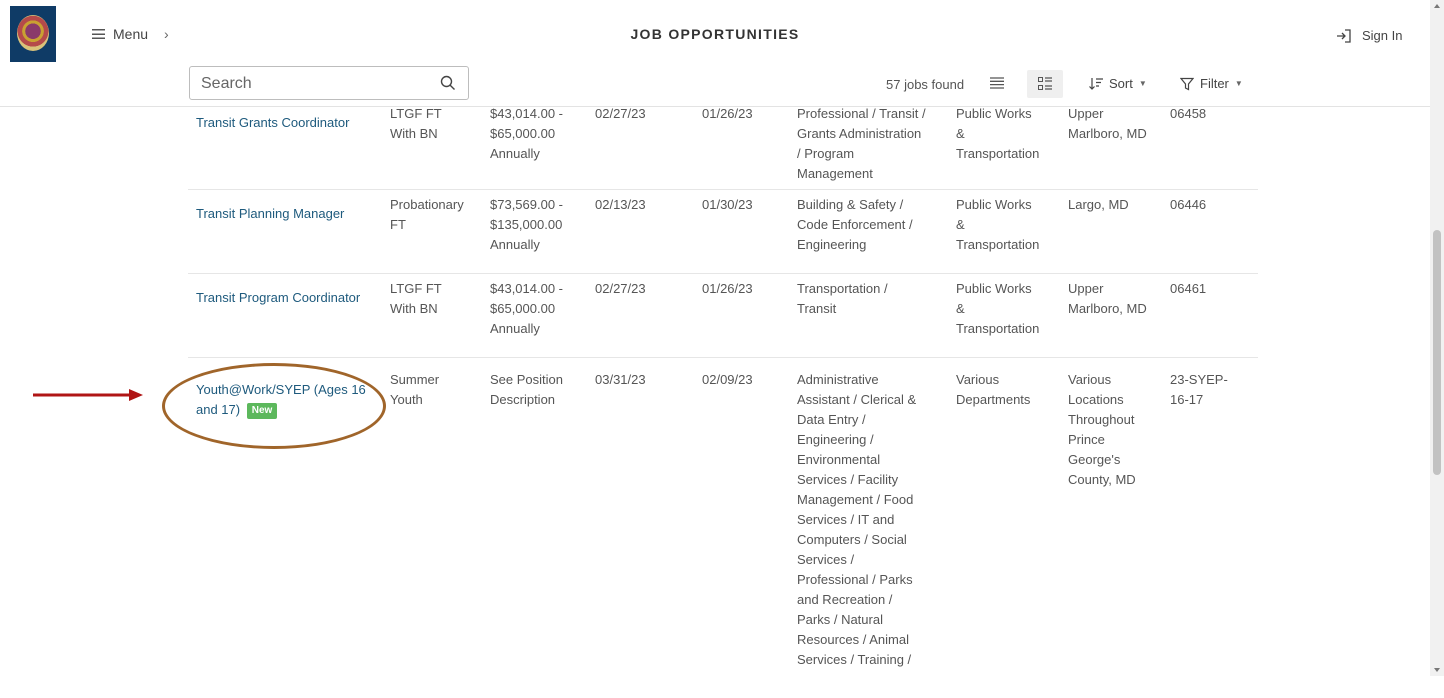  I want to click on sign-in-label: Sign In, so click(1382, 35).